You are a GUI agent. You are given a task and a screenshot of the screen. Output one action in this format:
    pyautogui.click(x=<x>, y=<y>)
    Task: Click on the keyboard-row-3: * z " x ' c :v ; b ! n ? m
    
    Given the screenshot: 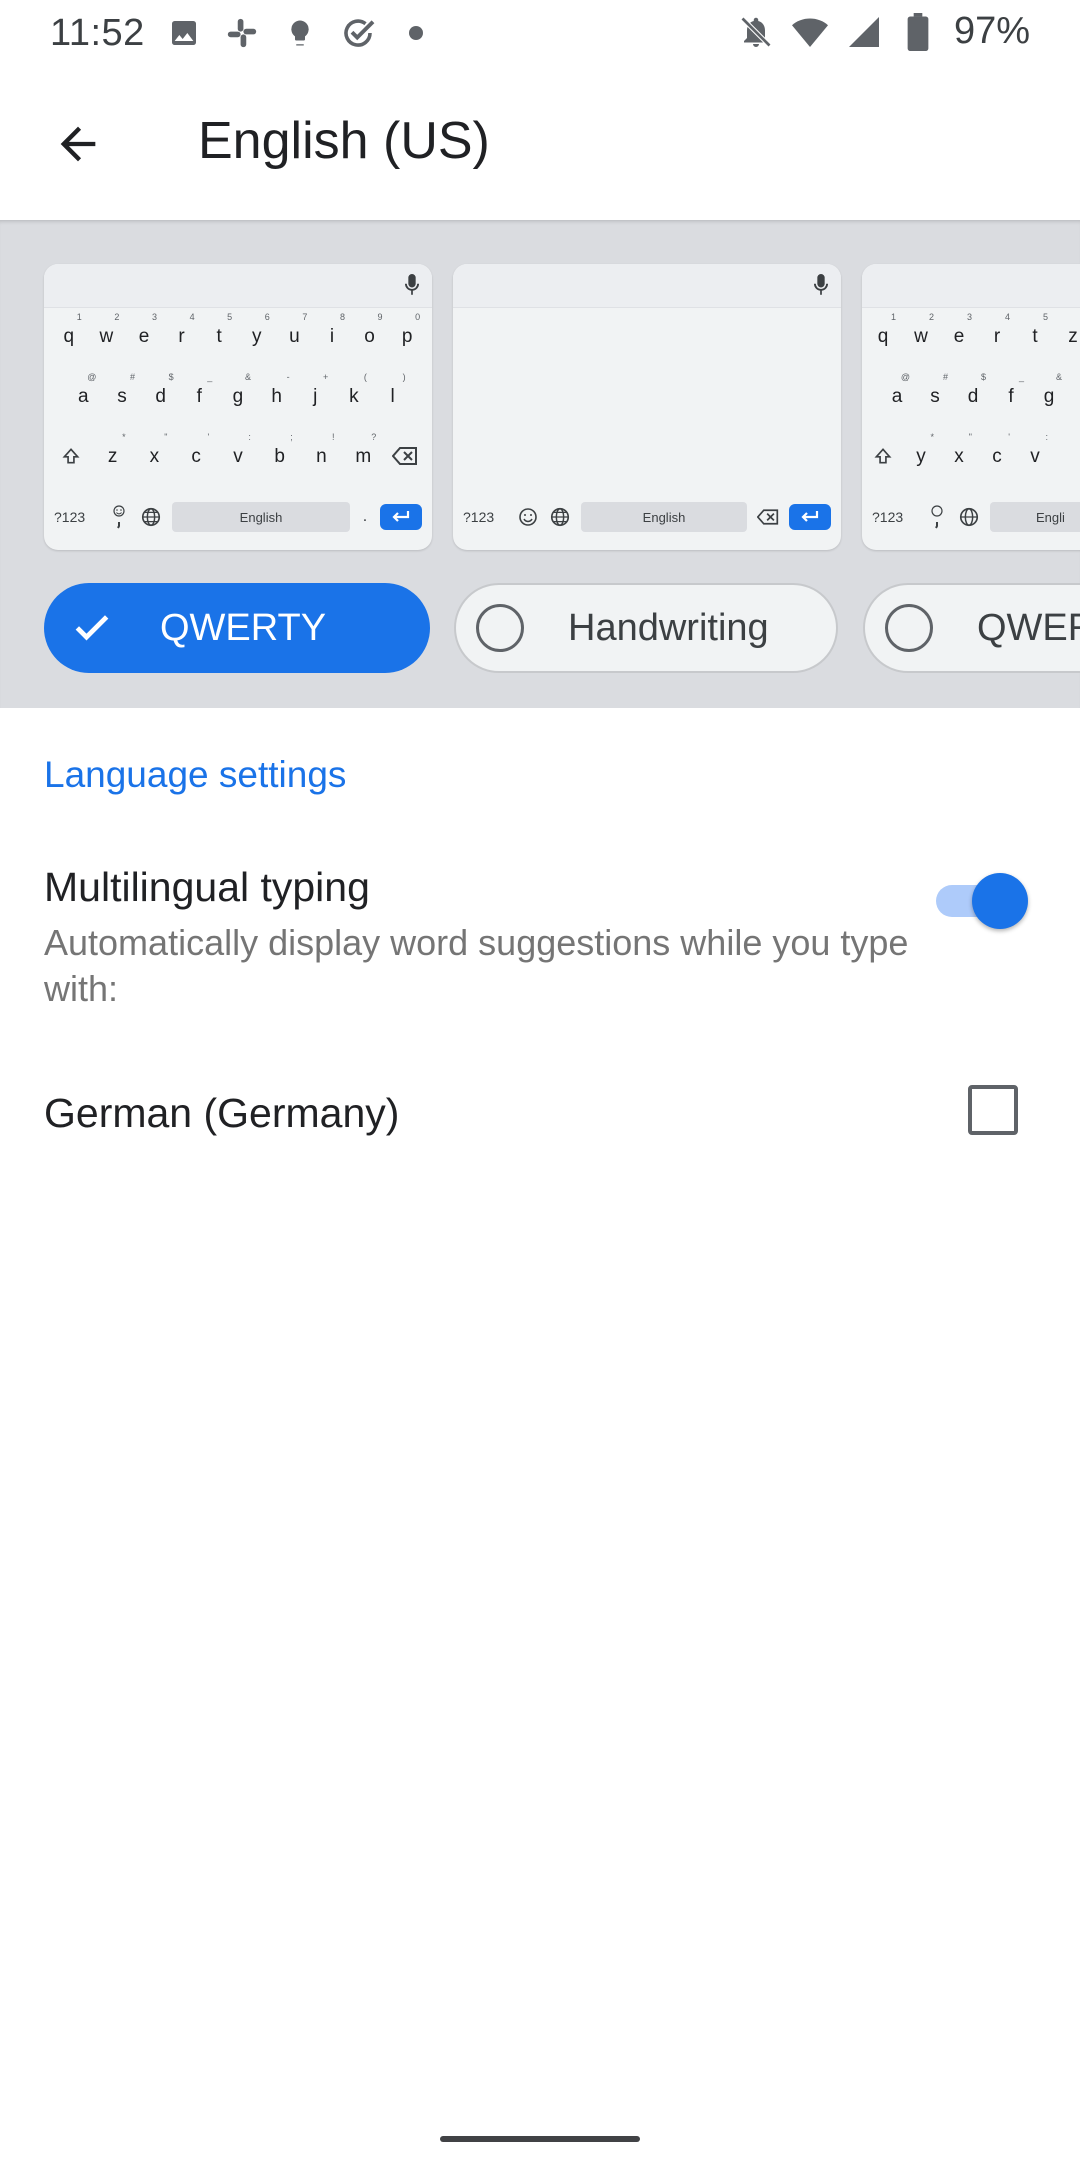 What is the action you would take?
    pyautogui.click(x=238, y=452)
    